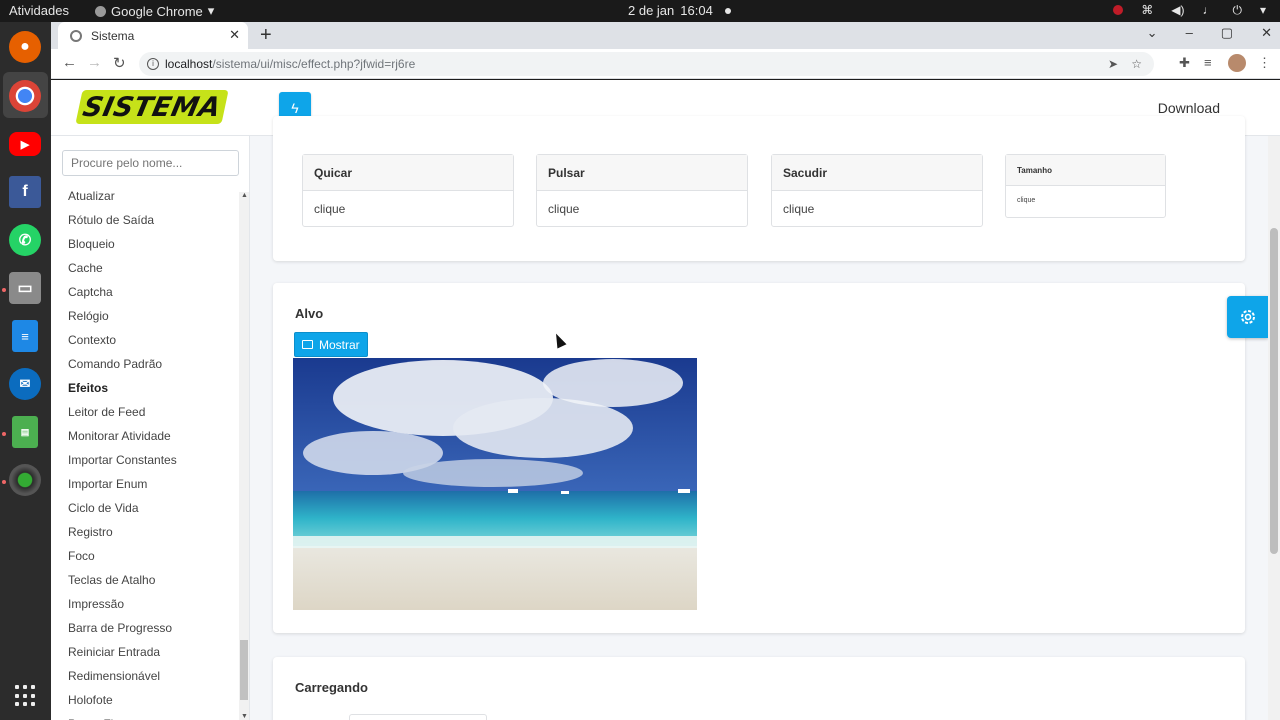 Image resolution: width=1280 pixels, height=720 pixels. What do you see at coordinates (244, 456) in the screenshot?
I see `sidebar-scrollbar: ▲ ▼` at bounding box center [244, 456].